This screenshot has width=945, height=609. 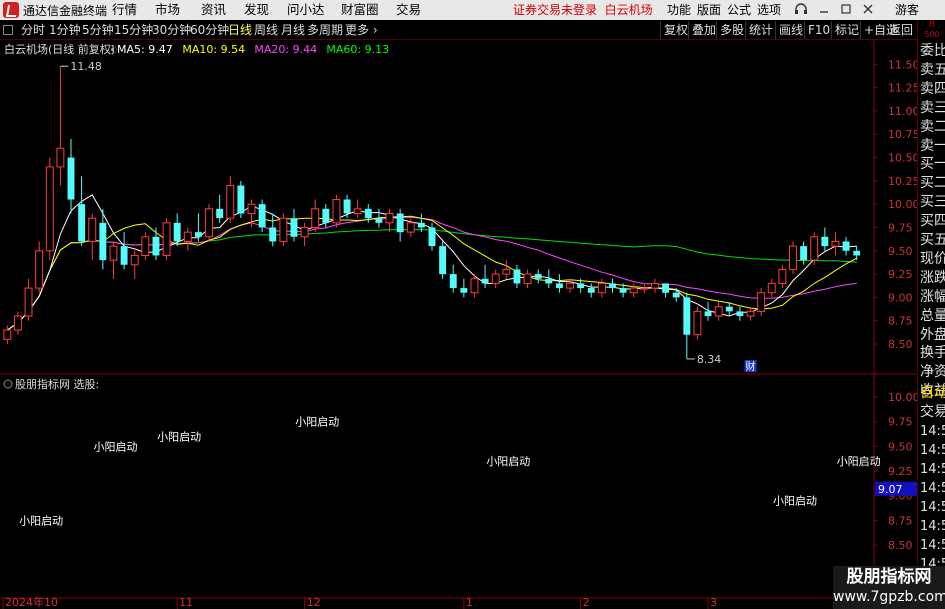 What do you see at coordinates (902, 158) in the screenshot?
I see `y-tick-label-4: 10.50` at bounding box center [902, 158].